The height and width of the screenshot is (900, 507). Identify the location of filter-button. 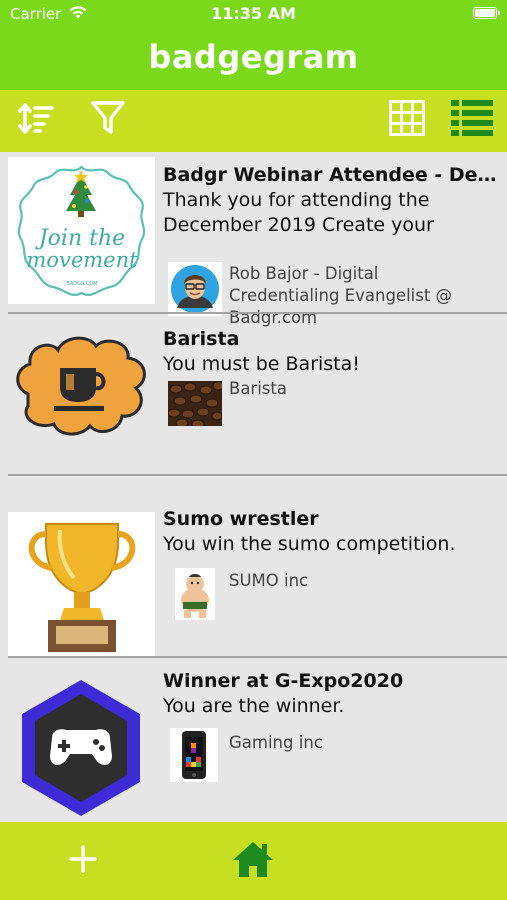
(108, 120).